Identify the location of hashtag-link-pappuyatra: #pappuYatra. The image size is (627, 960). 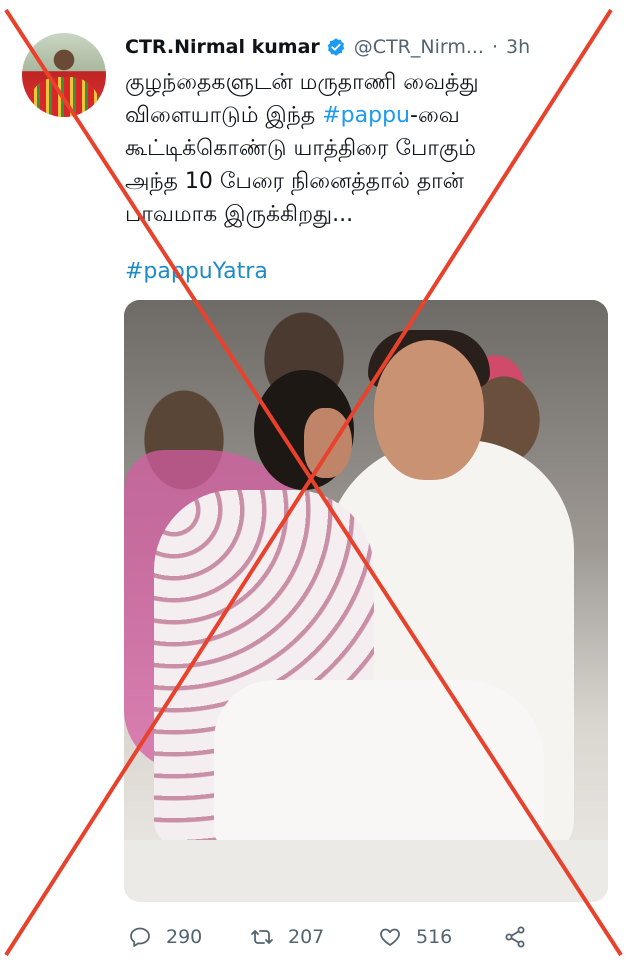
(196, 271).